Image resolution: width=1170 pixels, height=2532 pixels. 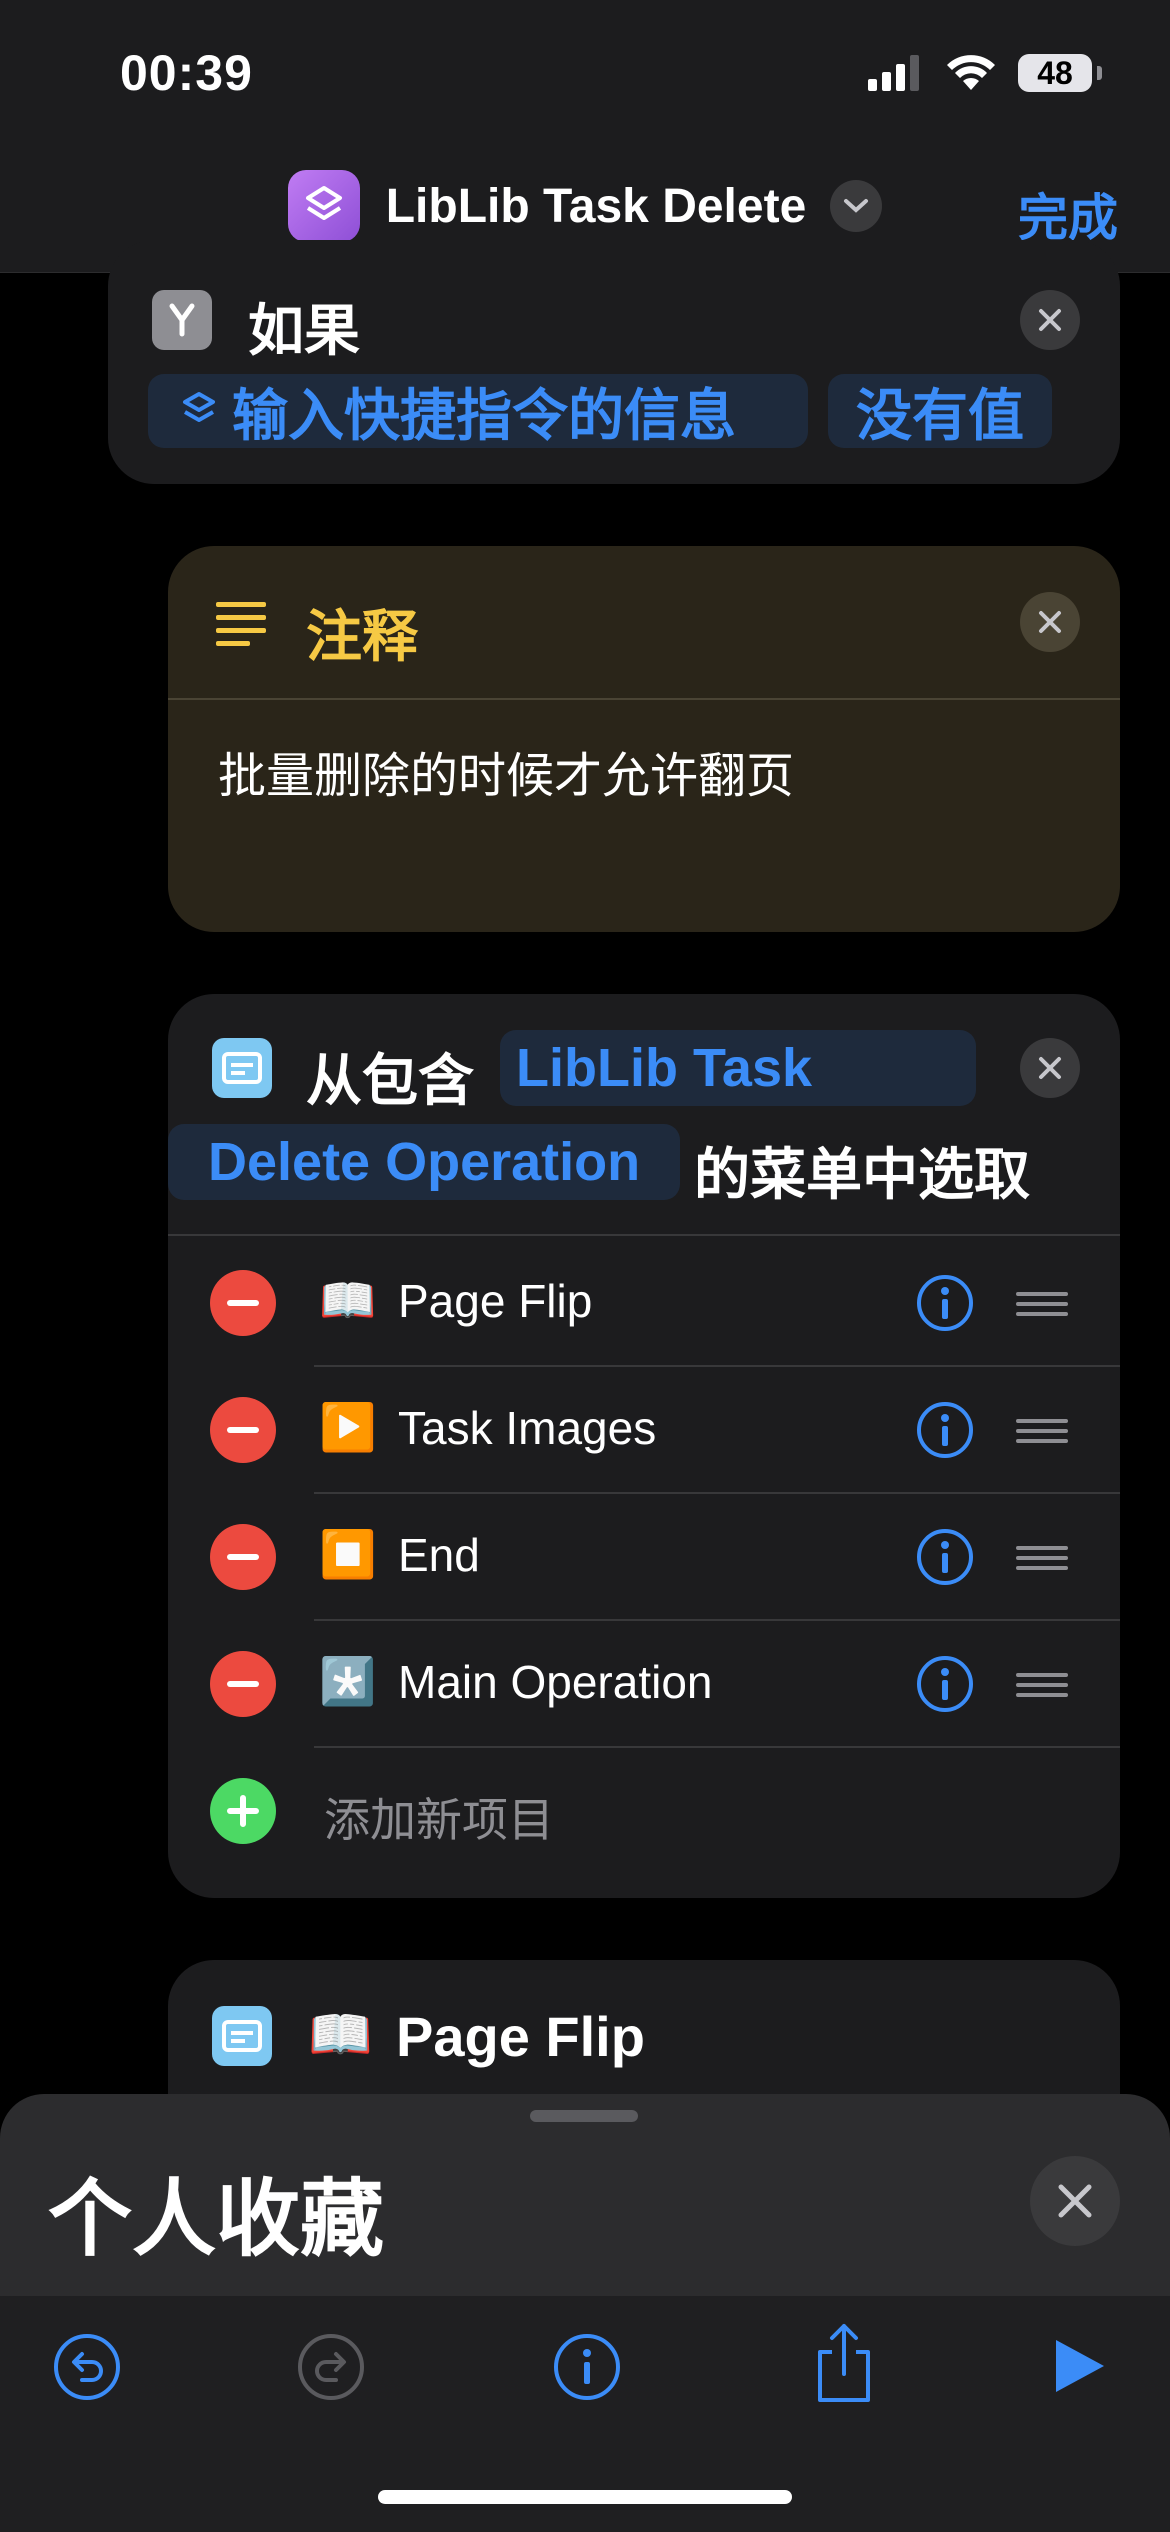 I want to click on item-emoji: *️⃣, so click(x=348, y=1680).